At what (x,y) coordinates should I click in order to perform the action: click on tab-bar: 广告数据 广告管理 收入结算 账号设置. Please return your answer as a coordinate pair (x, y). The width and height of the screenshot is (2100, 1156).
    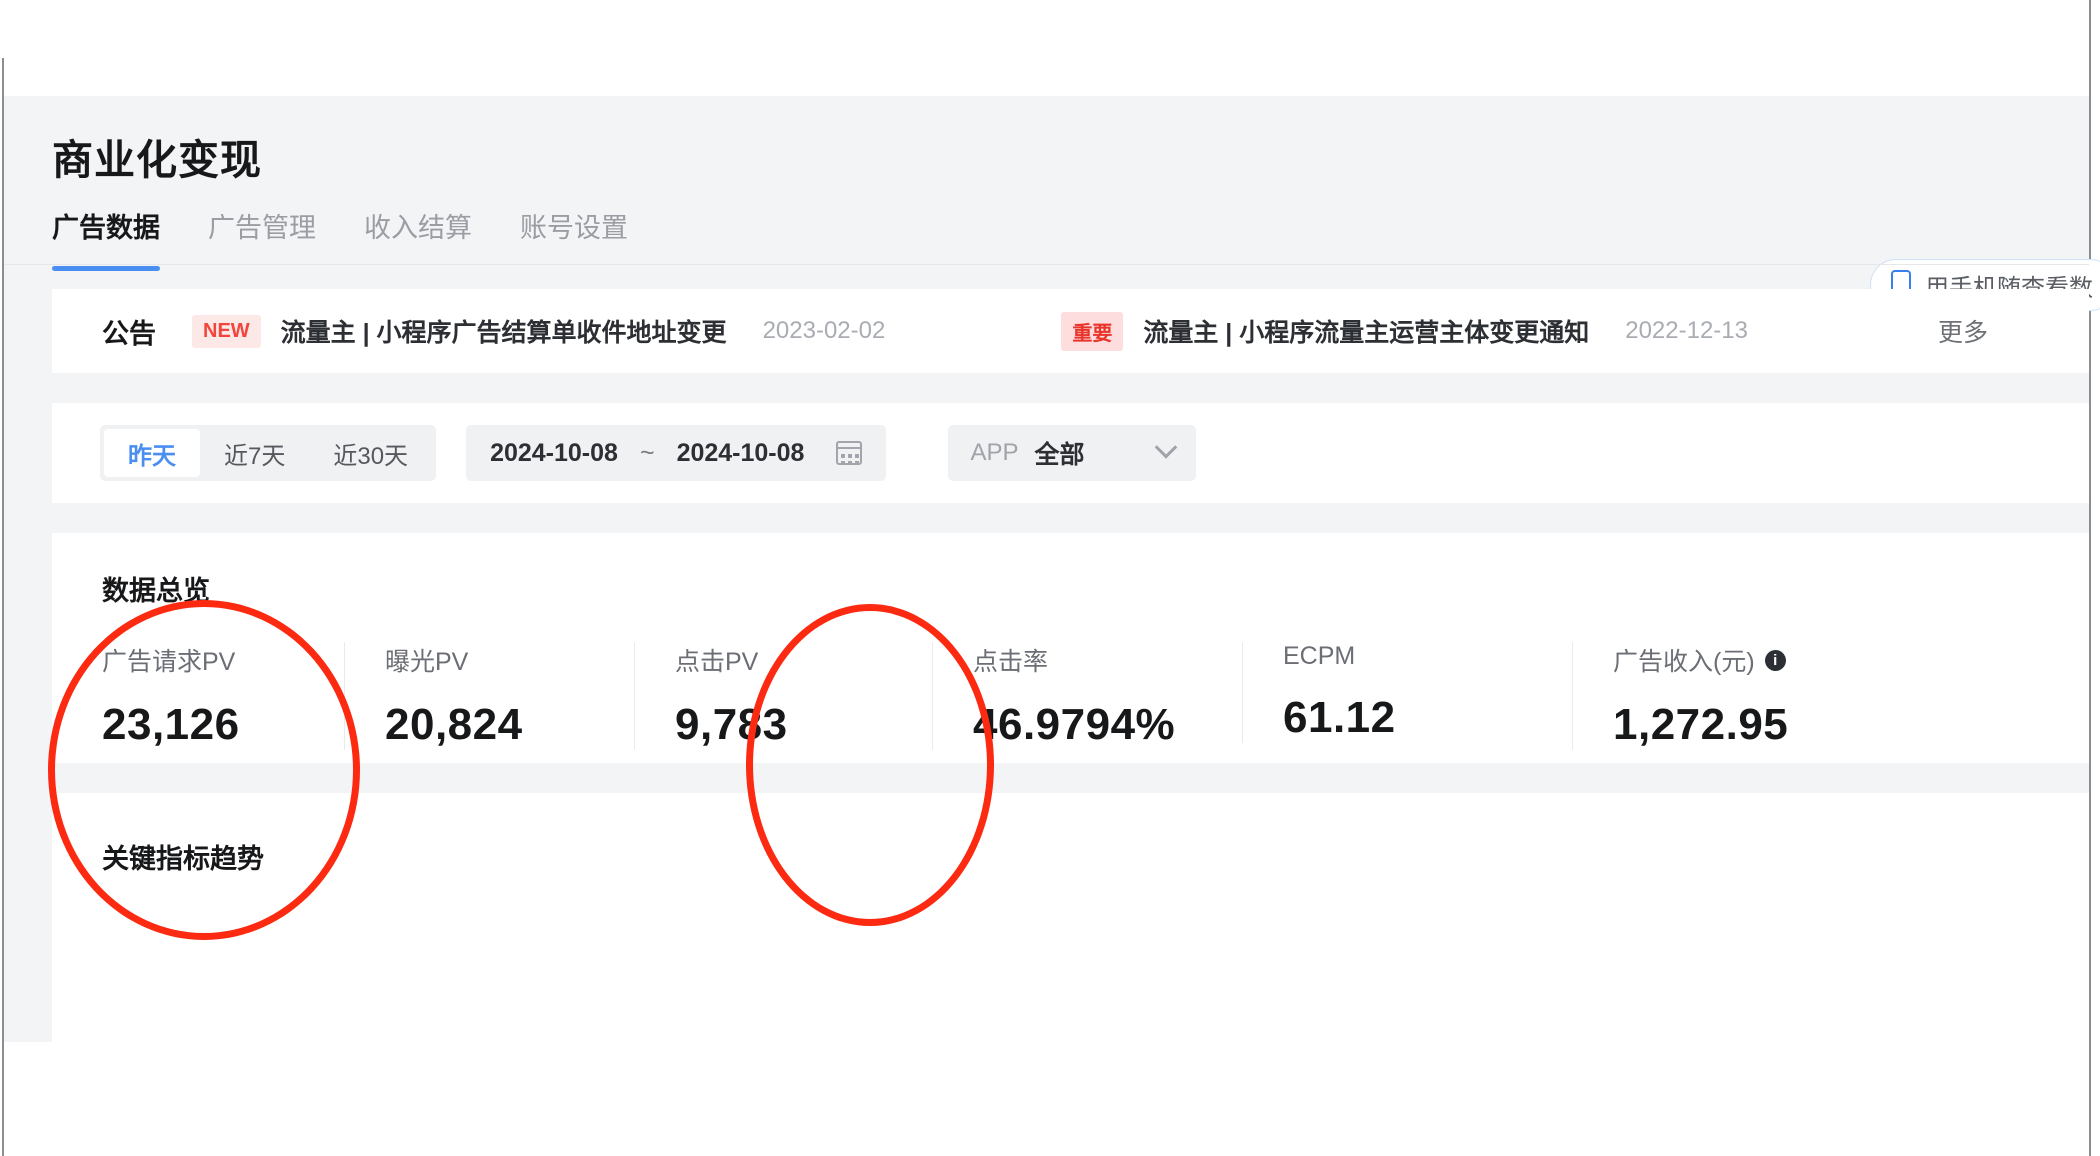
    Looking at the image, I should click on (340, 238).